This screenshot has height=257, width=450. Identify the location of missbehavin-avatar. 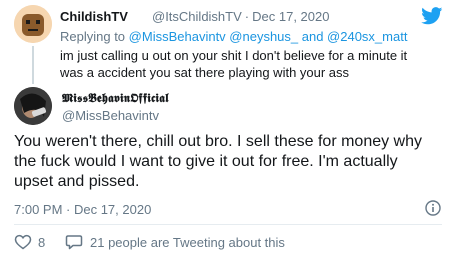
(33, 106).